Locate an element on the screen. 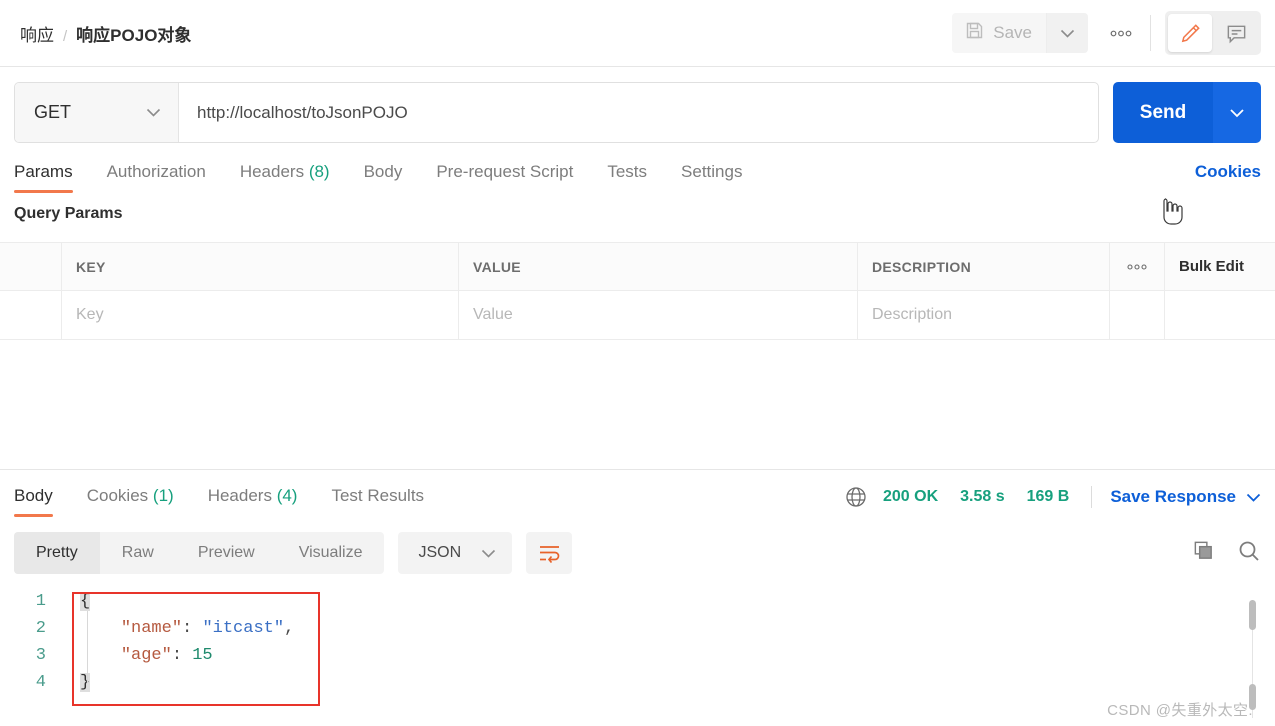  row-value-placeholder: Value is located at coordinates (493, 314).